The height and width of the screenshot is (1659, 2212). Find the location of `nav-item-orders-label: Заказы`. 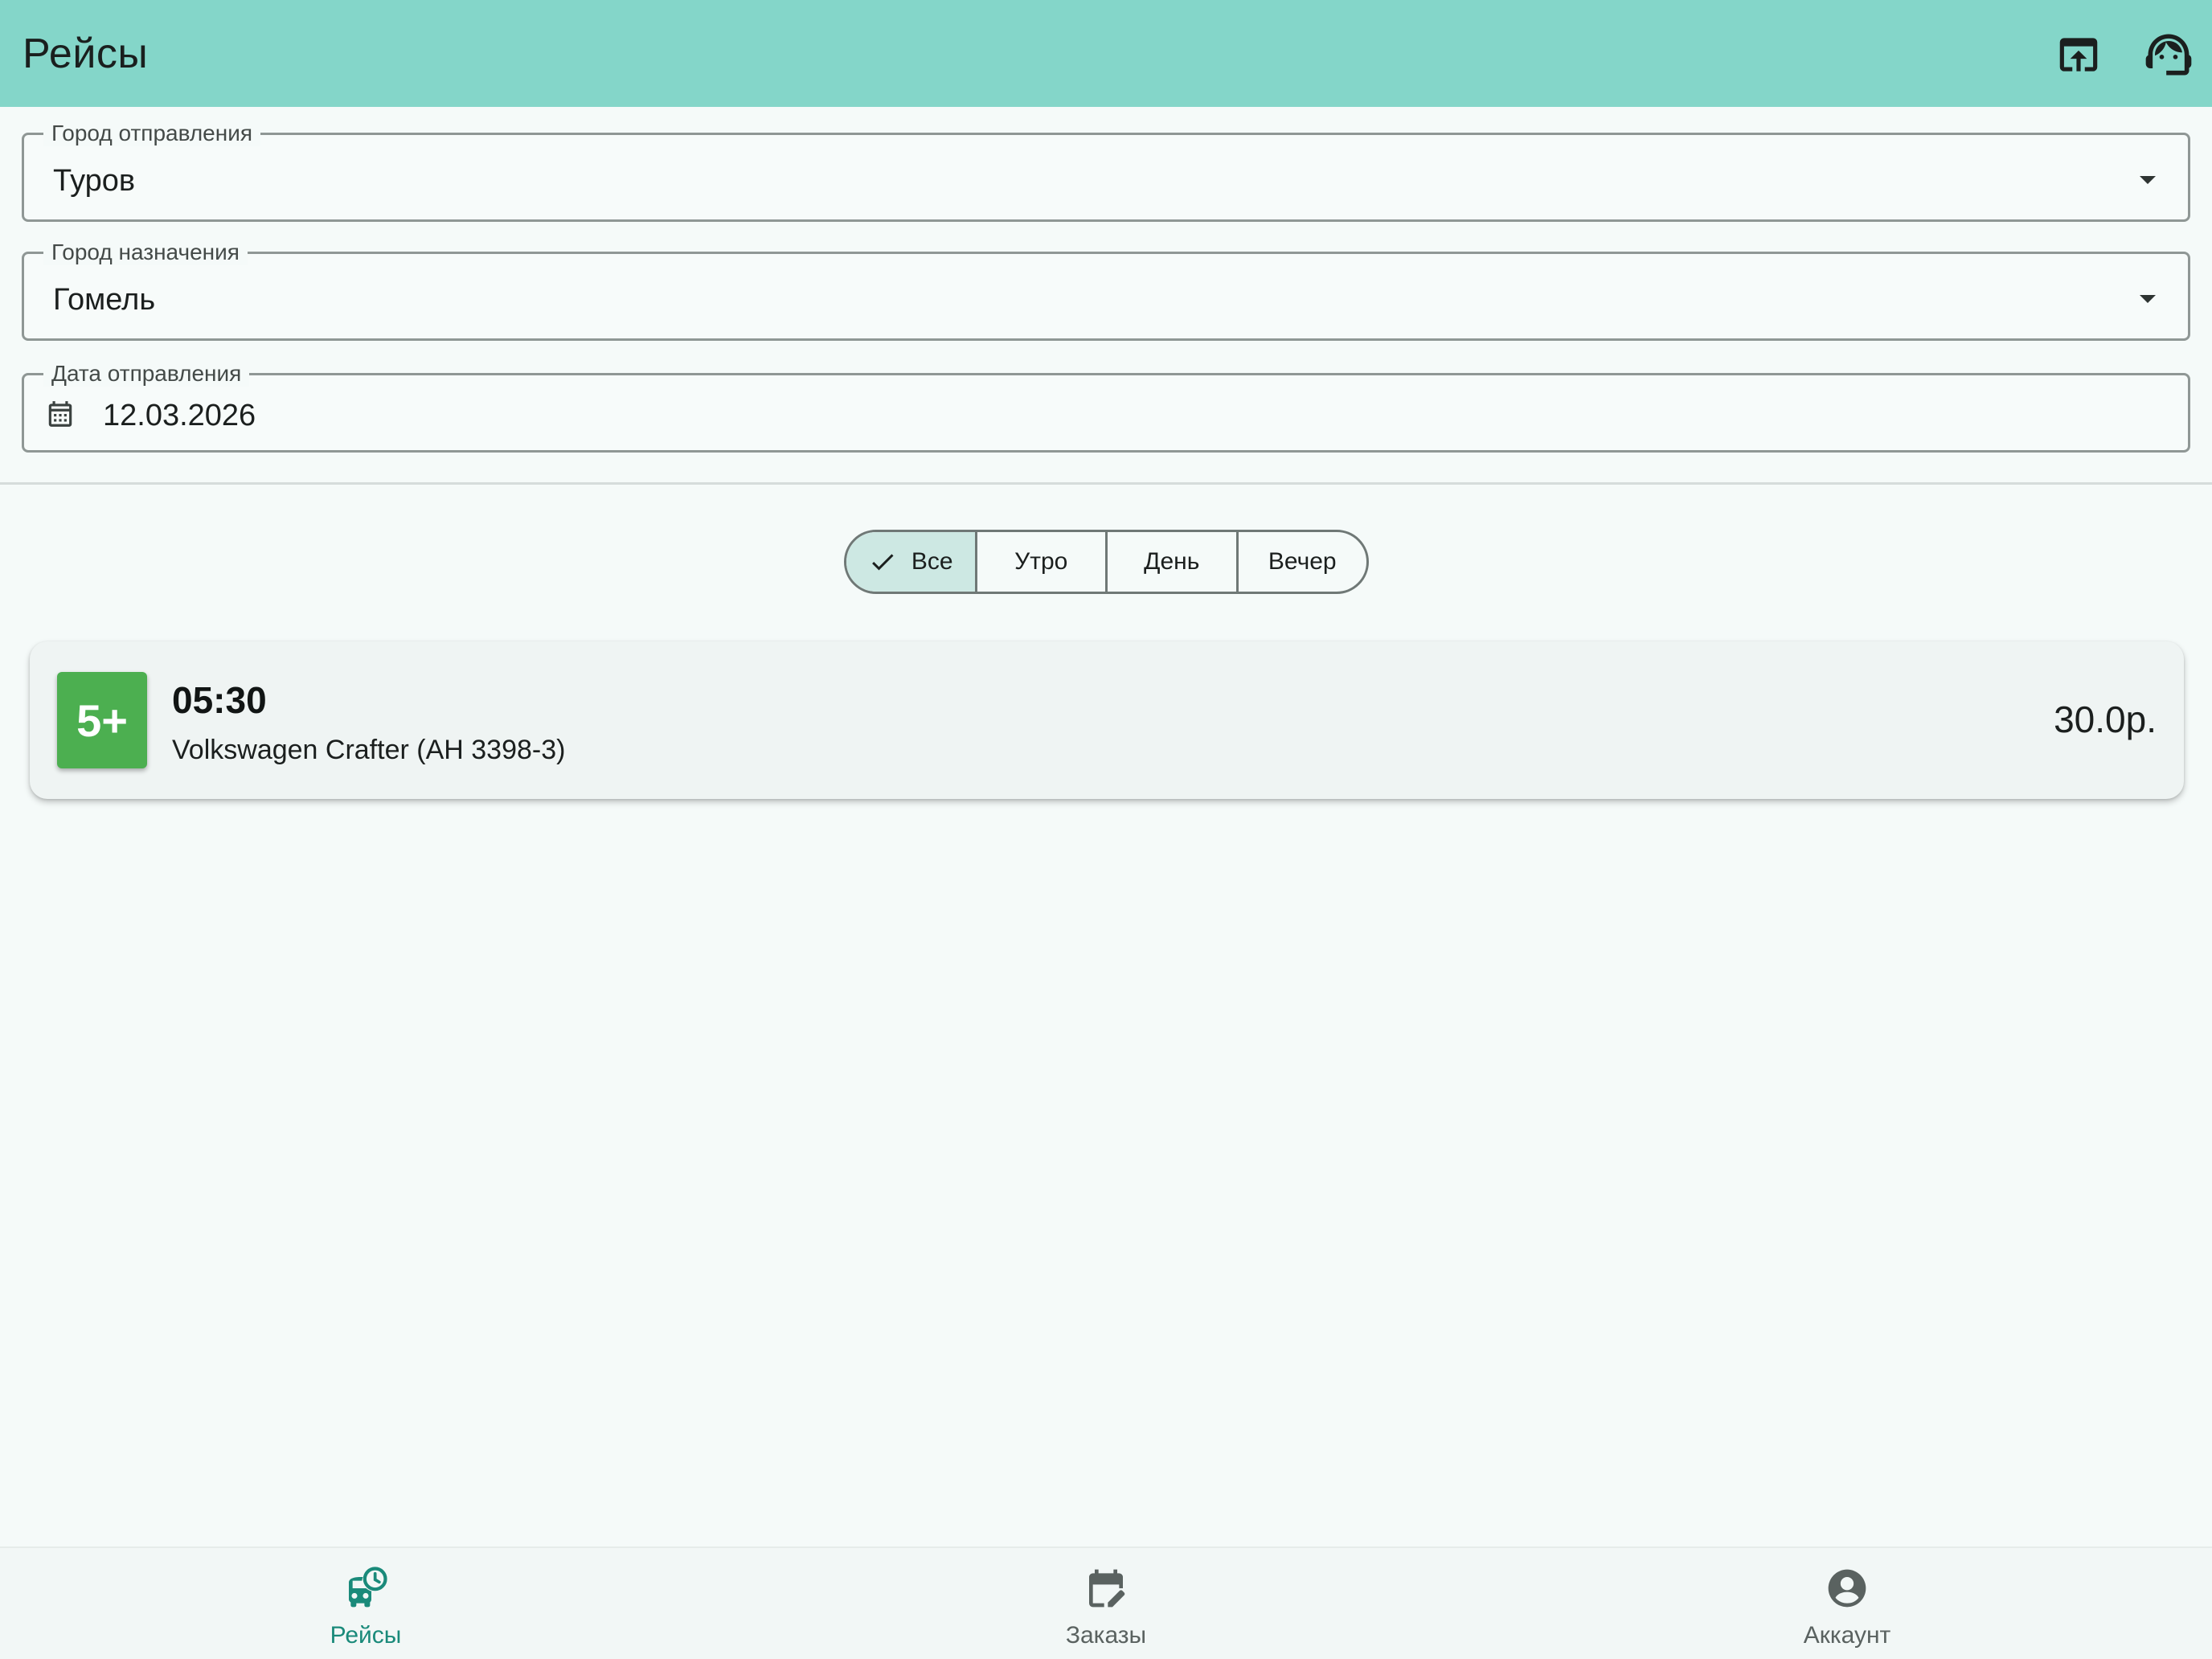

nav-item-orders-label: Заказы is located at coordinates (1106, 1635).